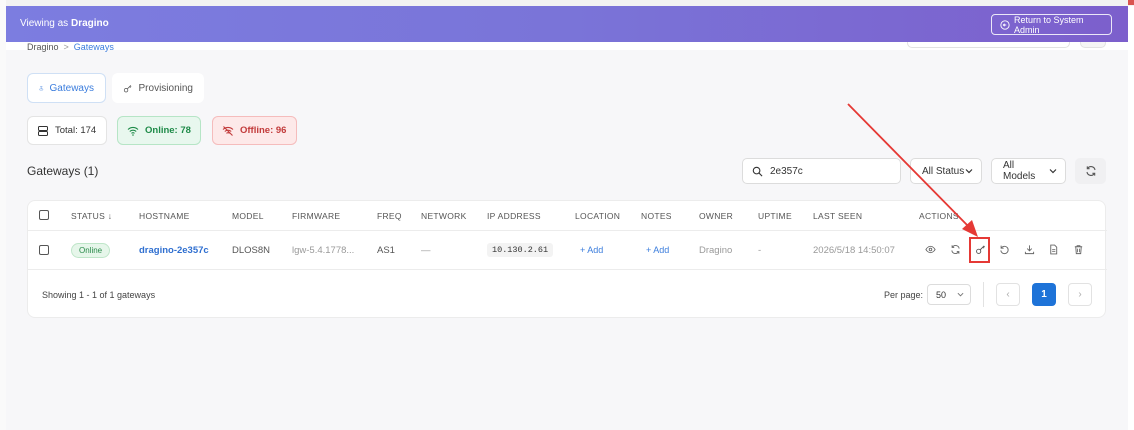 This screenshot has height=430, width=1134. Describe the element at coordinates (133, 131) in the screenshot. I see `wifi-icon` at that location.